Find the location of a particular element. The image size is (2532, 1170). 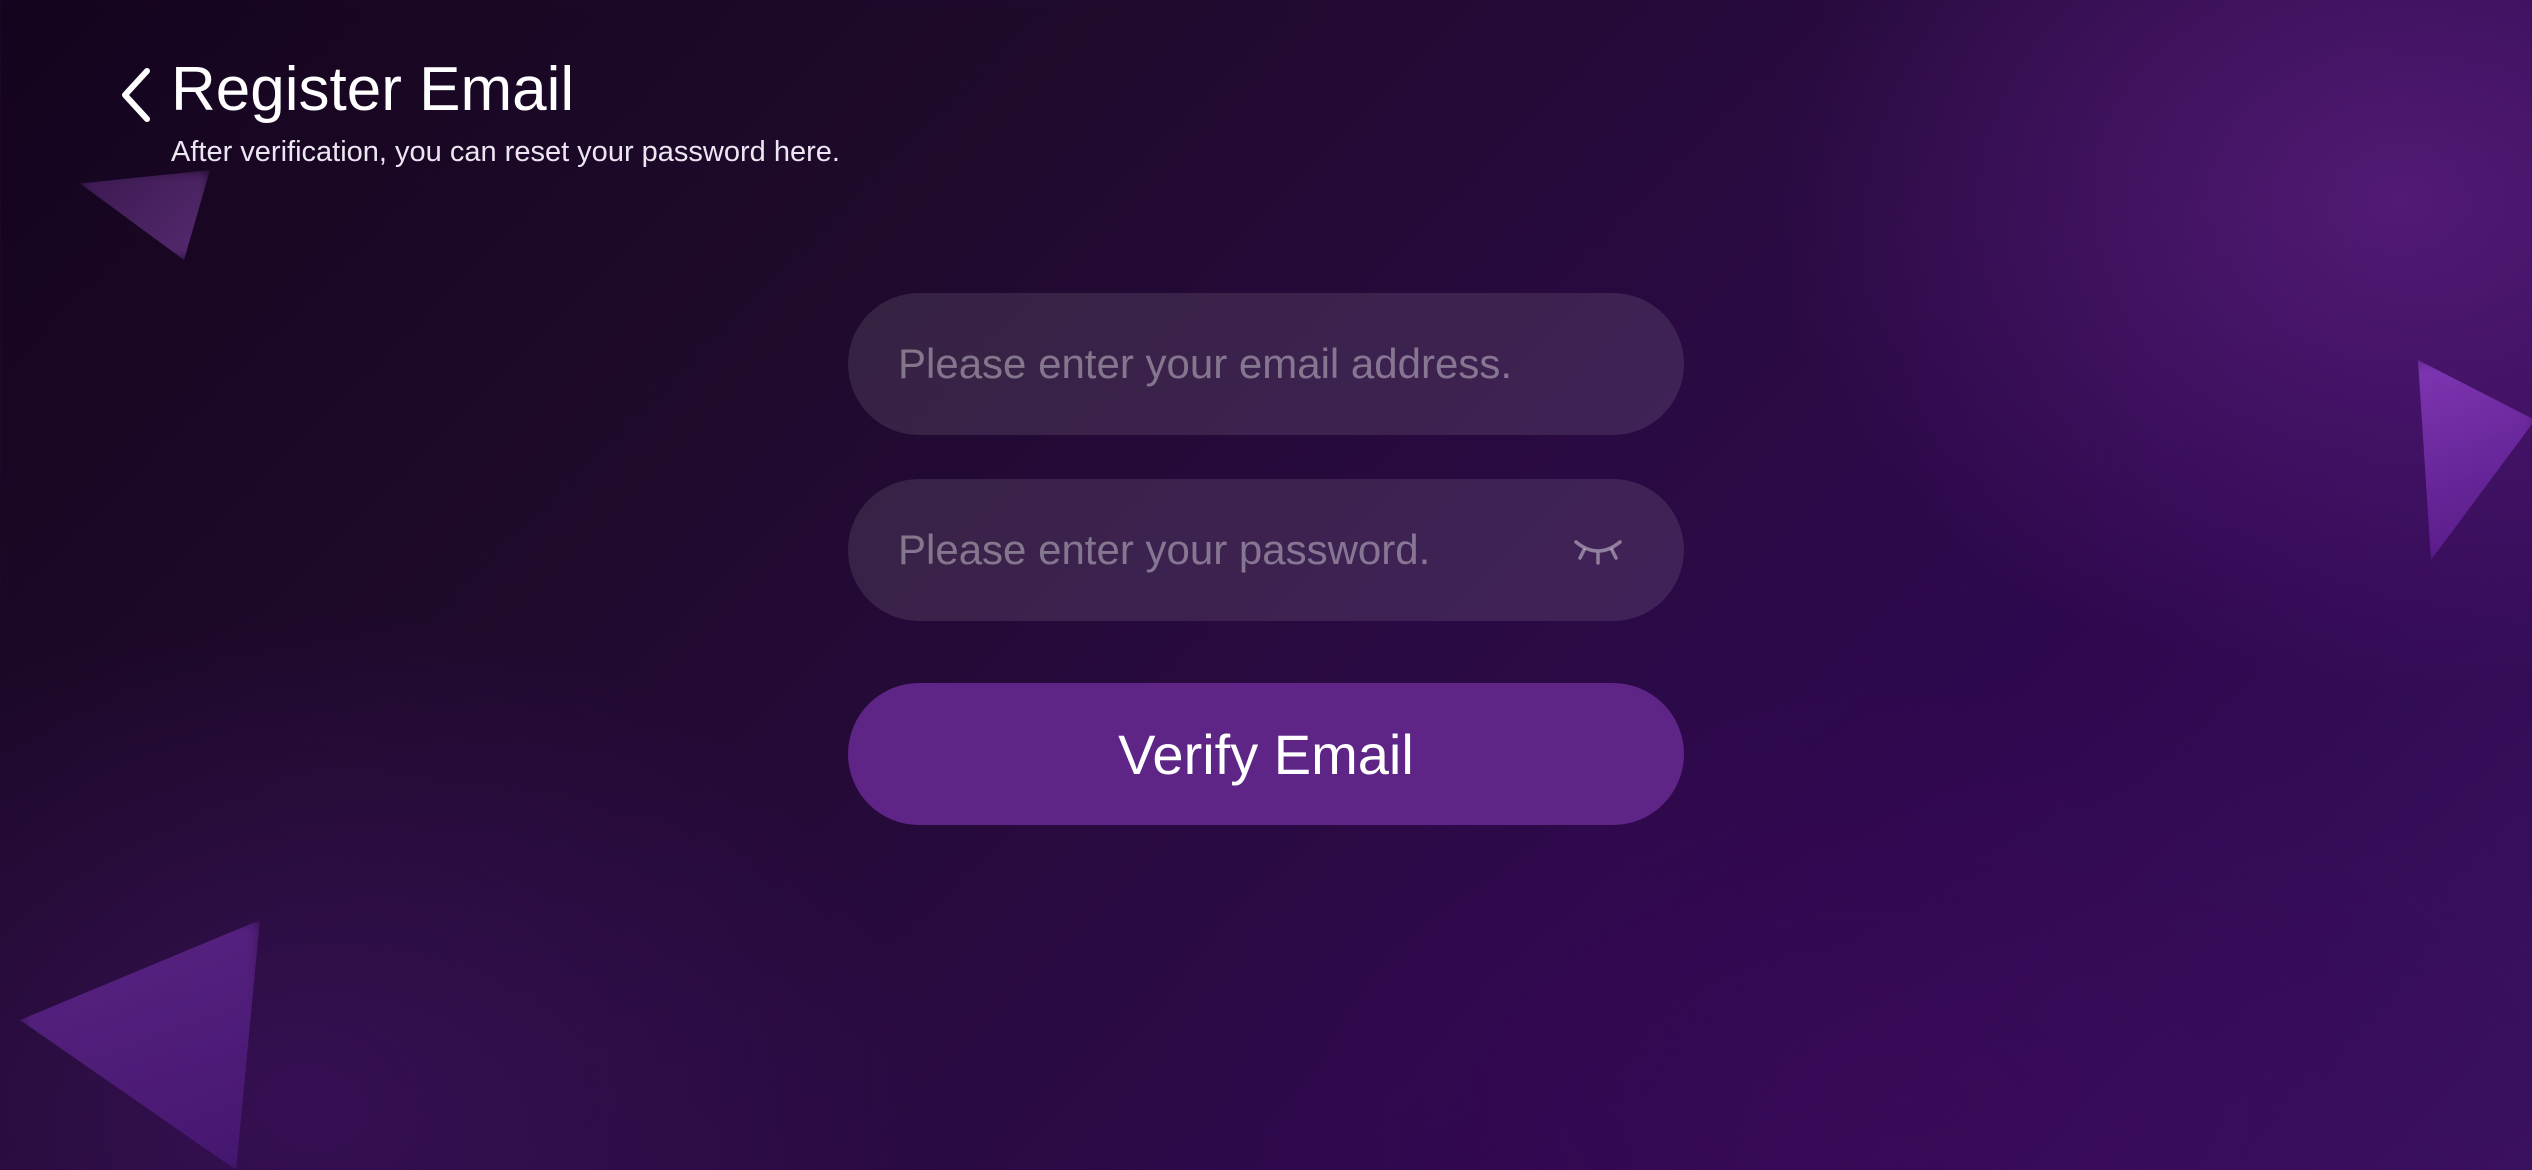

email-input is located at coordinates (1266, 364).